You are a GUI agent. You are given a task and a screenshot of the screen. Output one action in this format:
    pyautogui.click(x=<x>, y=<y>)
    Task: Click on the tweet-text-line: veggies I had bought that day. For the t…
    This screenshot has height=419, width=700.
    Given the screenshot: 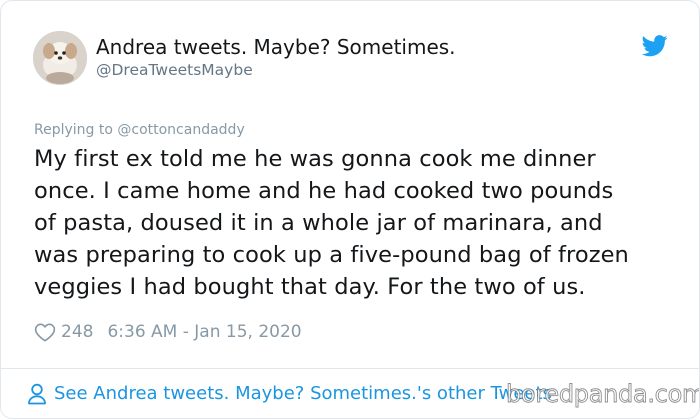 What is the action you would take?
    pyautogui.click(x=310, y=287)
    